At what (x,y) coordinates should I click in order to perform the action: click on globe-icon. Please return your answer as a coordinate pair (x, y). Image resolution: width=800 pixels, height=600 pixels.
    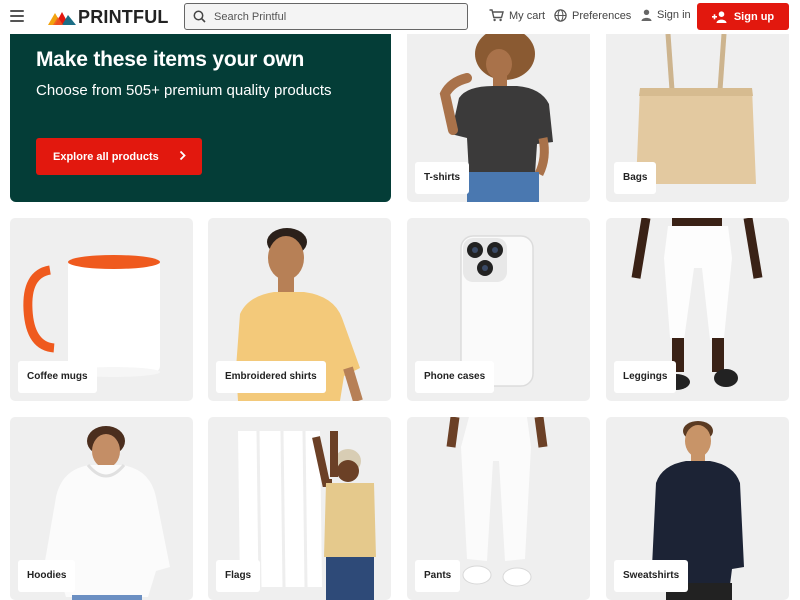
    Looking at the image, I should click on (560, 15).